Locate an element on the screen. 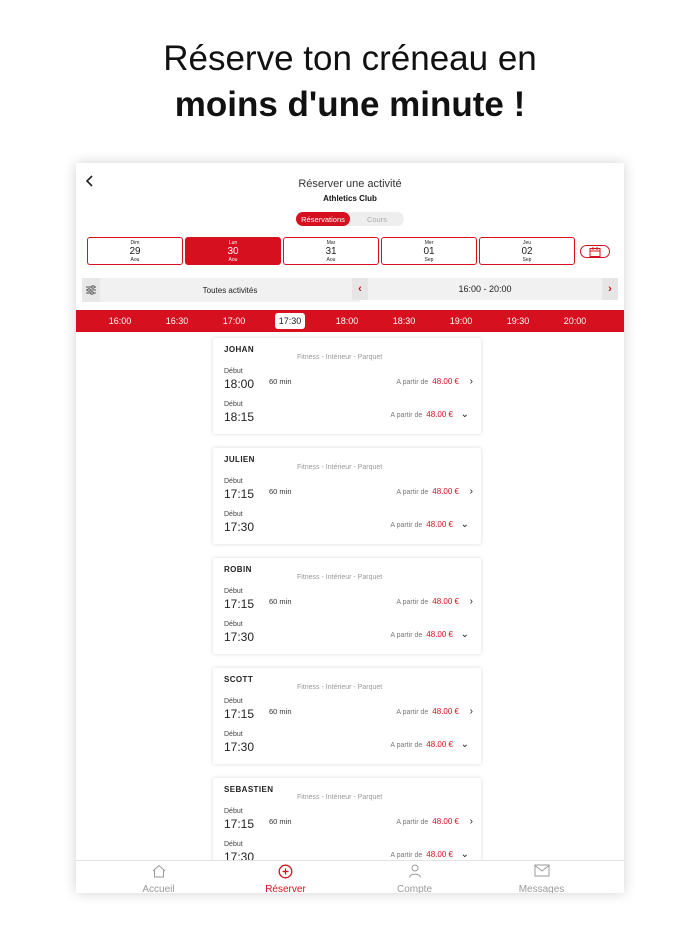 The width and height of the screenshot is (700, 934). time-slot: 20:00 is located at coordinates (575, 321).